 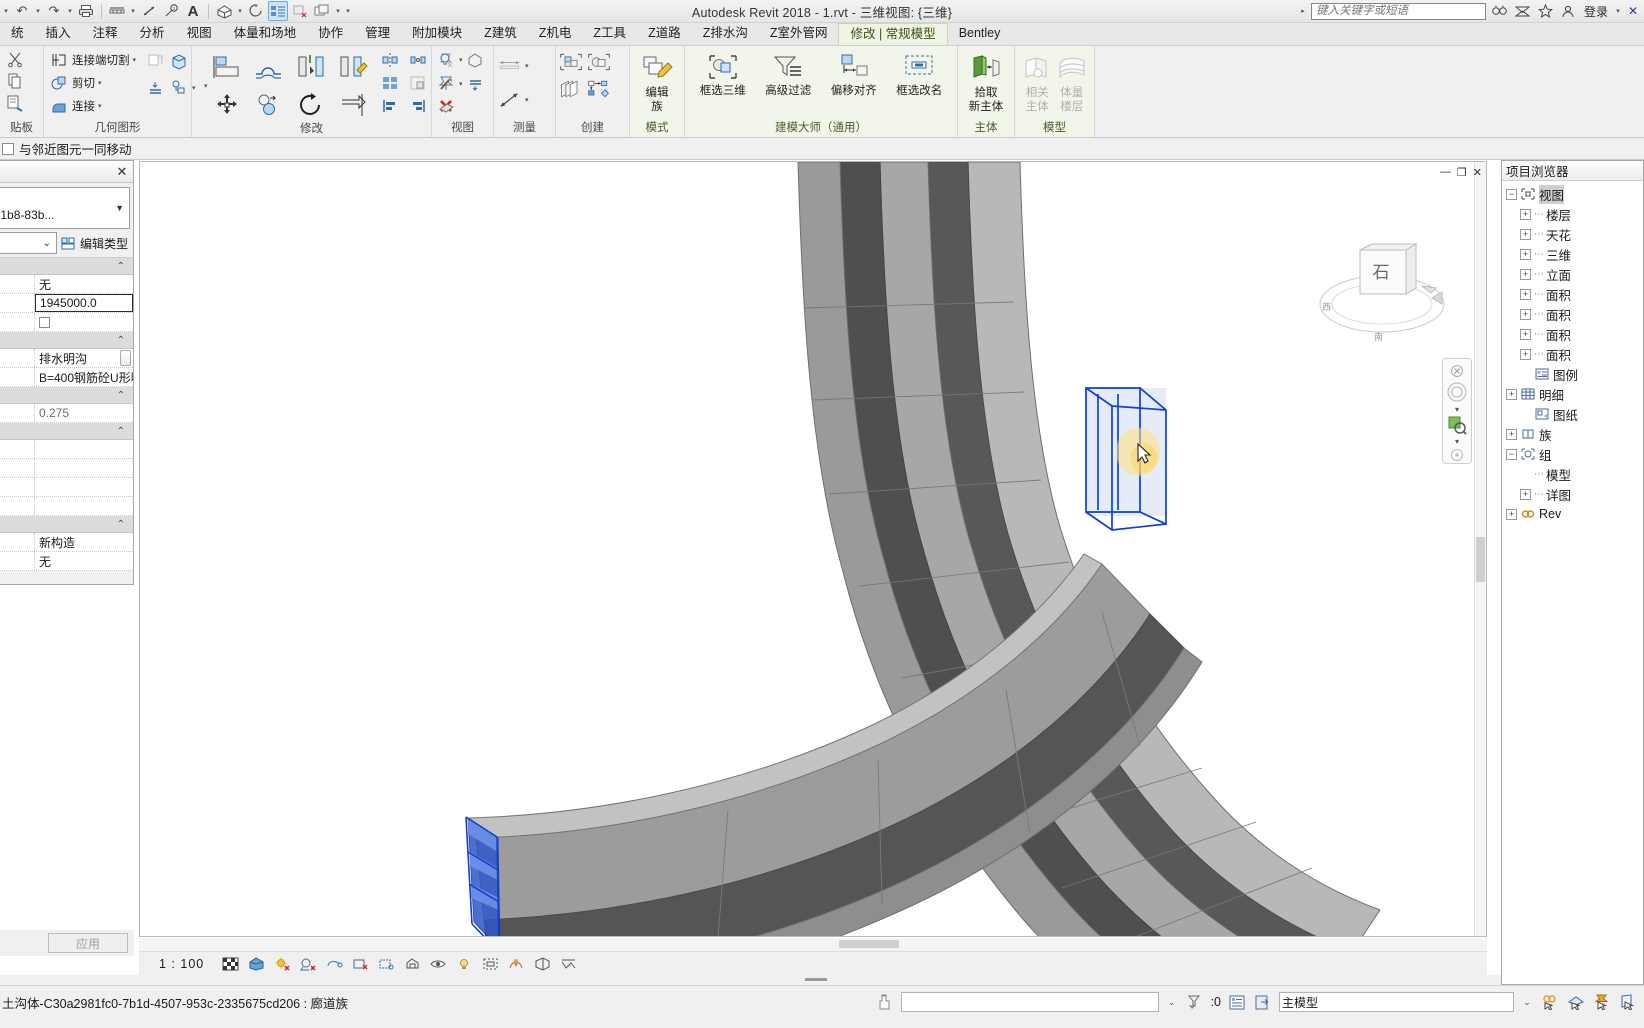 What do you see at coordinates (1602, 1002) in the screenshot?
I see `select-pinned-icon` at bounding box center [1602, 1002].